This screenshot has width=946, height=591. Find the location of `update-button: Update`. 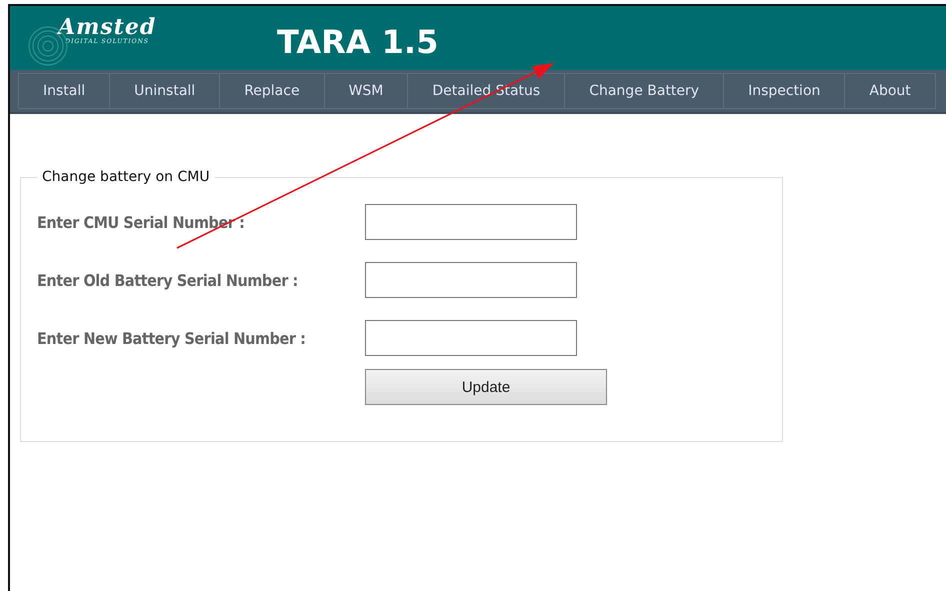

update-button: Update is located at coordinates (486, 387).